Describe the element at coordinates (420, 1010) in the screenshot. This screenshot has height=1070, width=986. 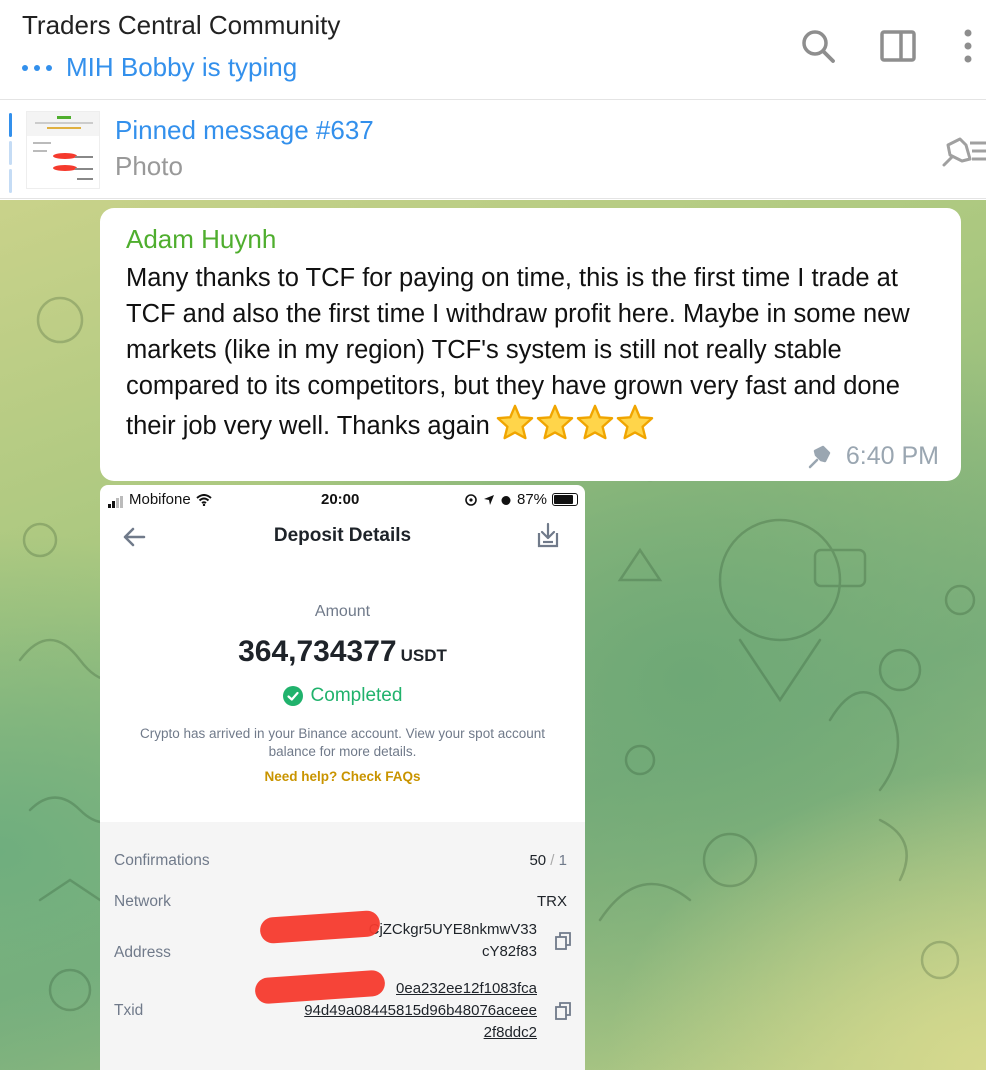
I see `txid-line: 94d49a08445815d96b48076aceee` at that location.